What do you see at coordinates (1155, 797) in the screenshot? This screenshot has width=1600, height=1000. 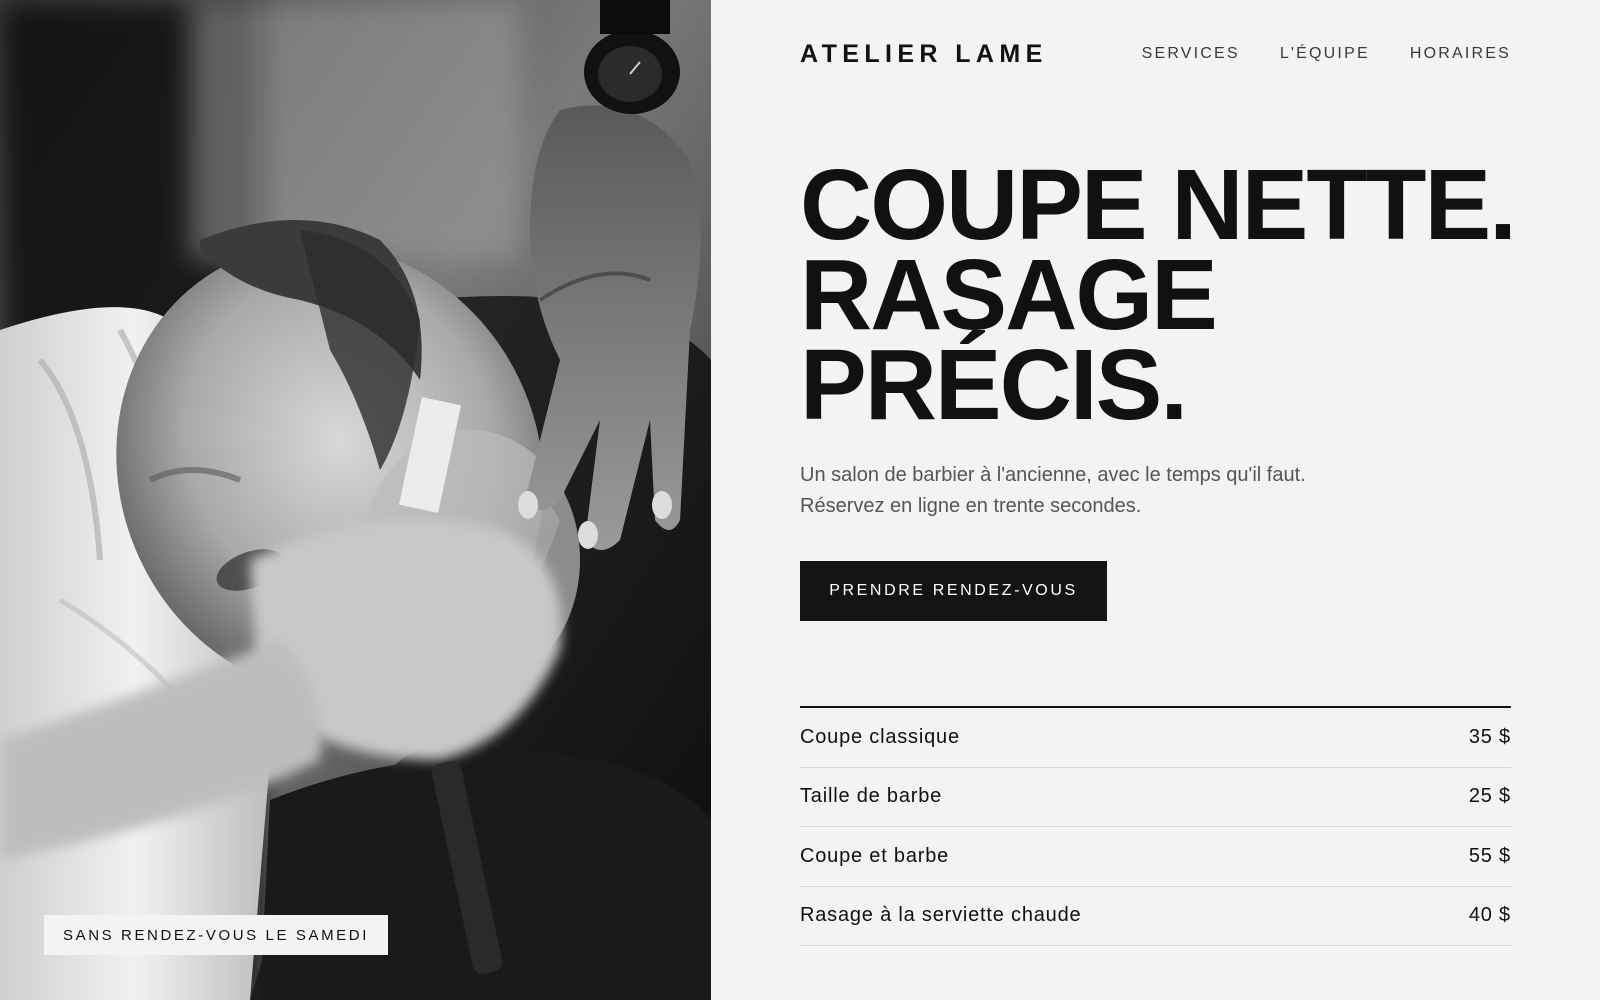 I see `service-row: Taille de barbe 25 $` at bounding box center [1155, 797].